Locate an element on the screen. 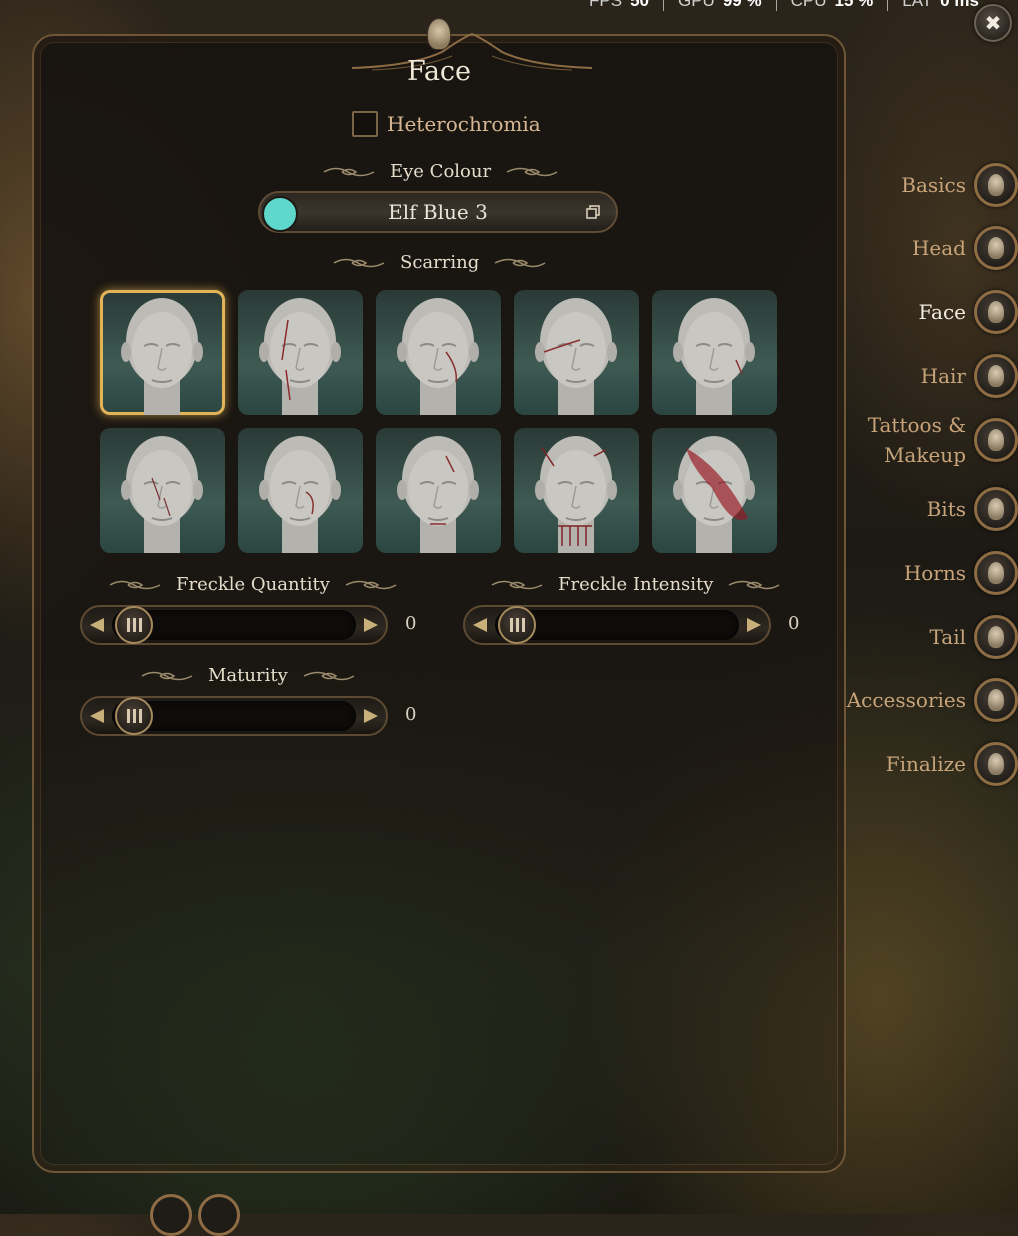 The height and width of the screenshot is (1236, 1018). performance-overlay: FPS 50 GPU 99 % CPU 15 % LAT 0 ms is located at coordinates (796, 5).